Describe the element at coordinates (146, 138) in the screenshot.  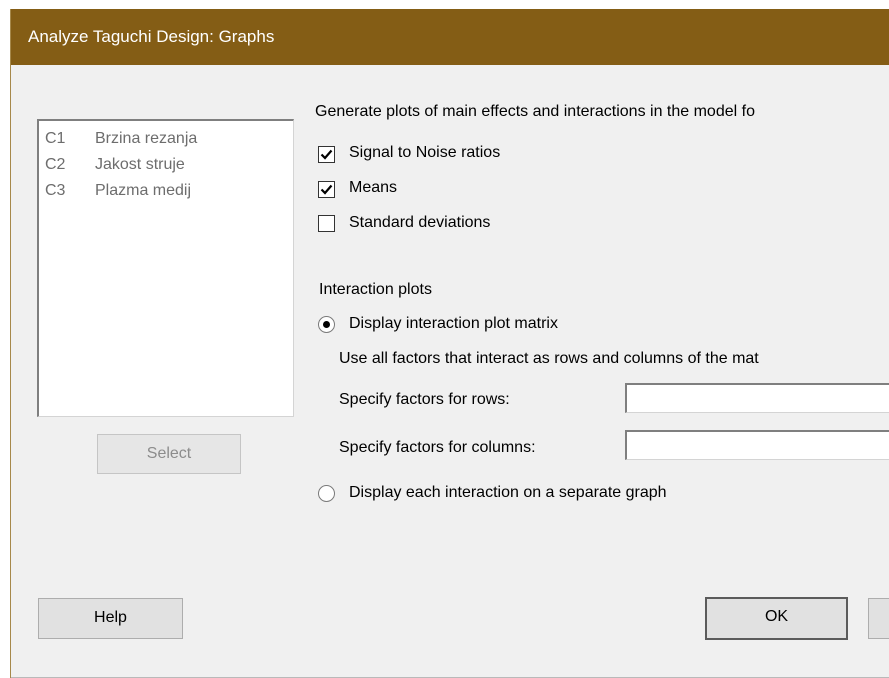
I see `column-name: Brzina rezanja` at that location.